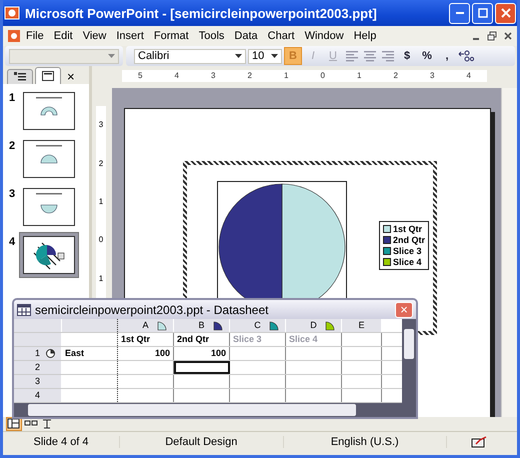 This screenshot has height=458, width=520. Describe the element at coordinates (146, 339) in the screenshot. I see `table-cell: 1st Qtr` at that location.